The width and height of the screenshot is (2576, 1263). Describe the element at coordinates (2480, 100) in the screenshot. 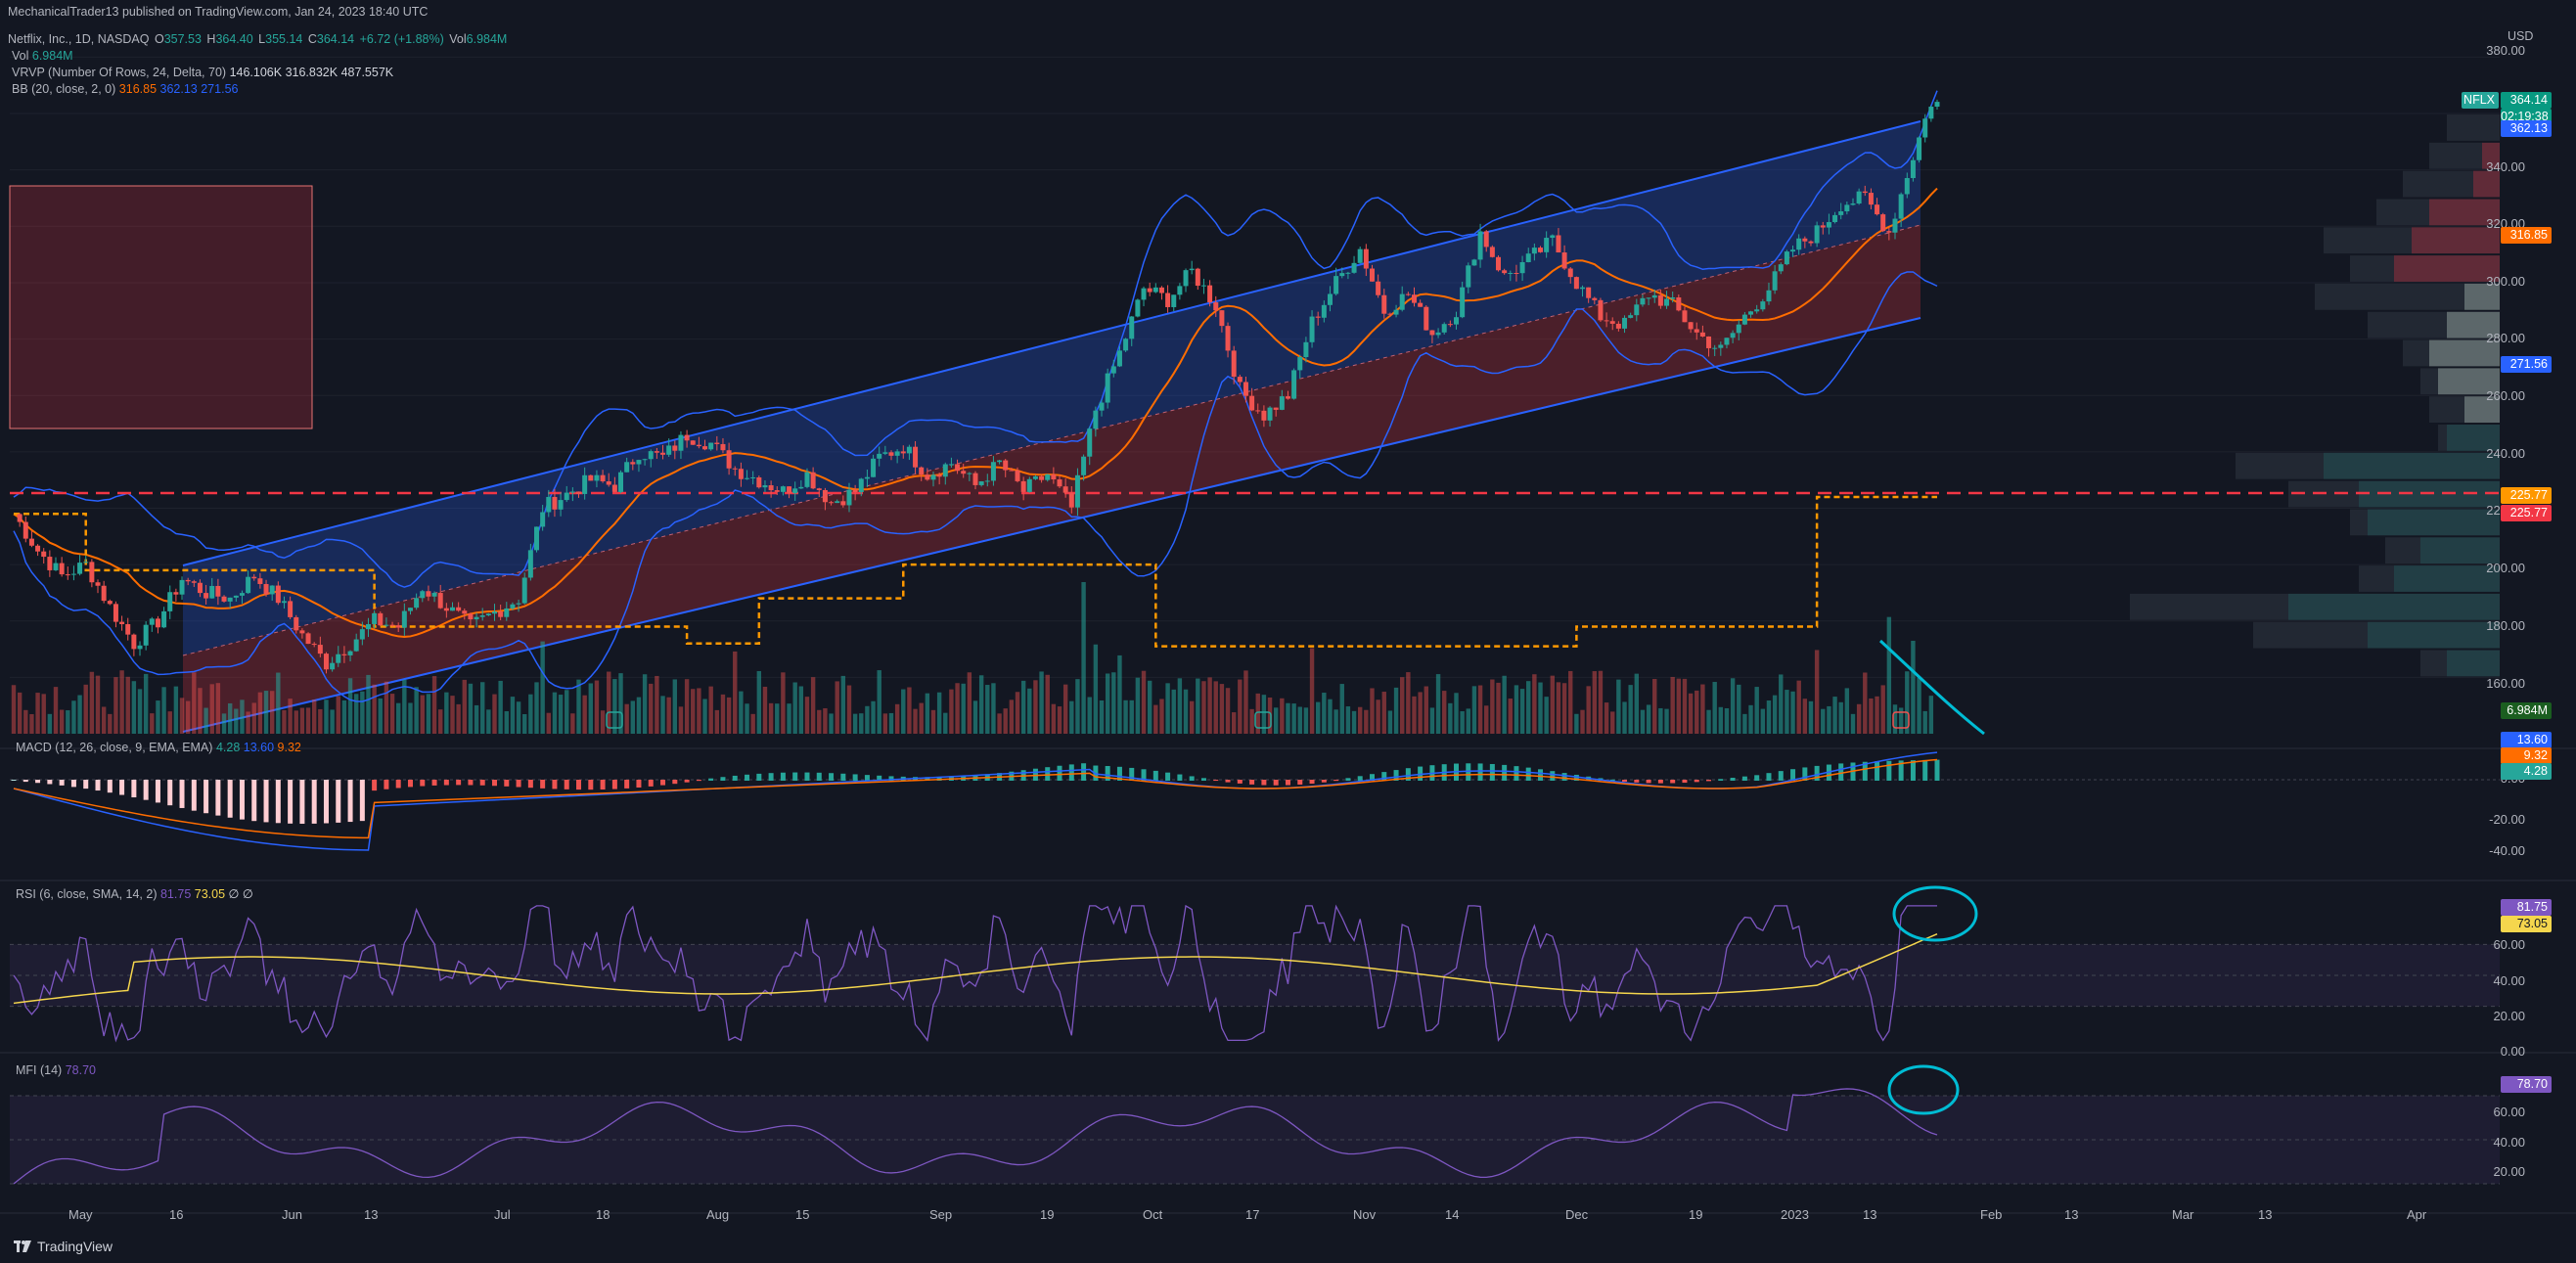

I see `symbol-badge: NFLX` at that location.